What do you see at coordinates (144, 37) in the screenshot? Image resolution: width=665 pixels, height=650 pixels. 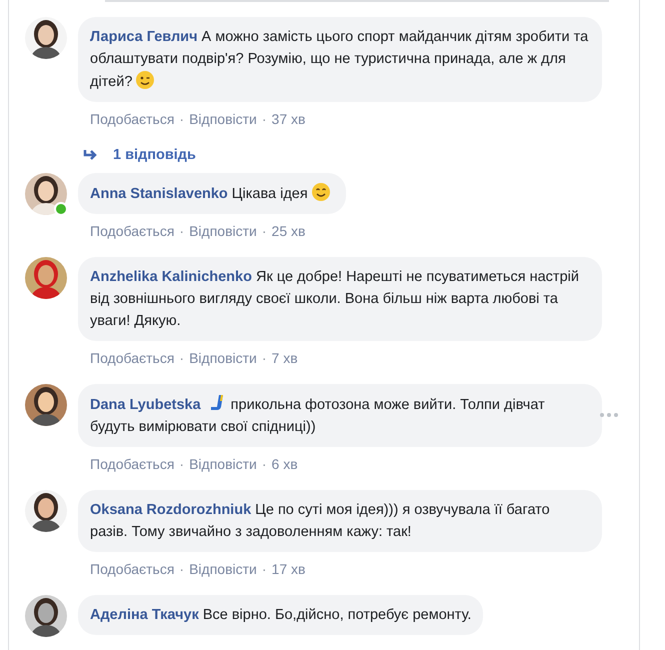 I see `author-name-link: Лариса Гевлич` at bounding box center [144, 37].